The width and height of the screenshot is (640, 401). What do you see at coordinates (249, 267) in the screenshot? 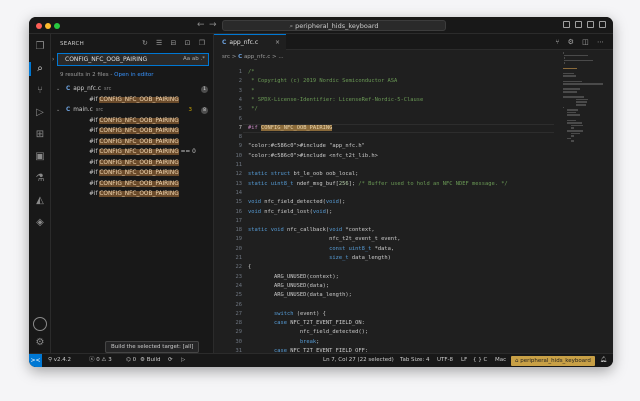
I see `code-line: {` at bounding box center [249, 267].